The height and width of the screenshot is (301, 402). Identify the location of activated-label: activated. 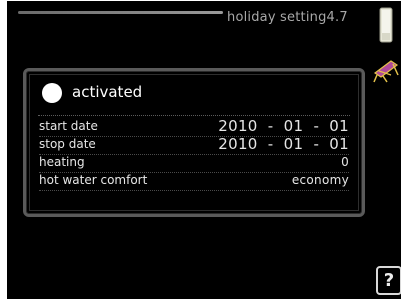
(107, 92).